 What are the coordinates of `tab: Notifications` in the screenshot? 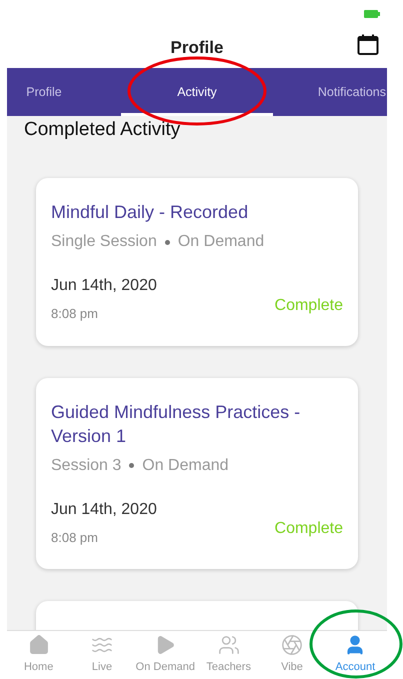 It's located at (330, 92).